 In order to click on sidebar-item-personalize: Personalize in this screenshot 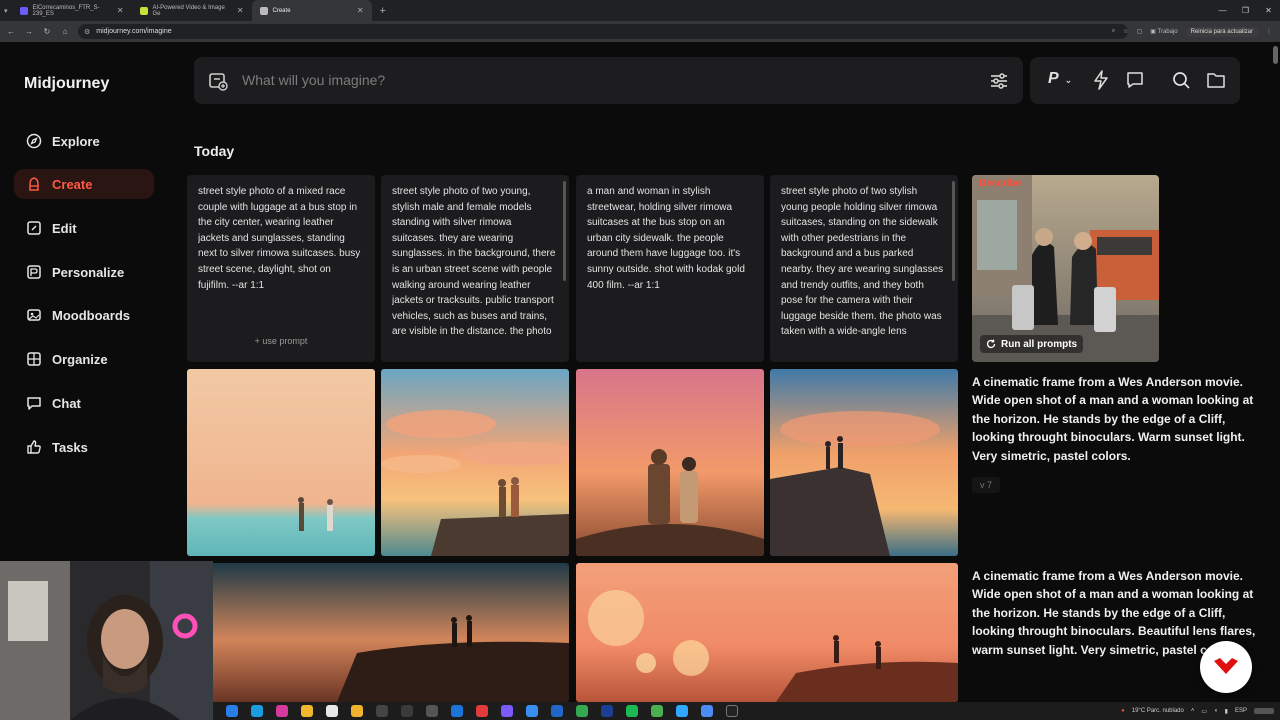, I will do `click(84, 272)`.